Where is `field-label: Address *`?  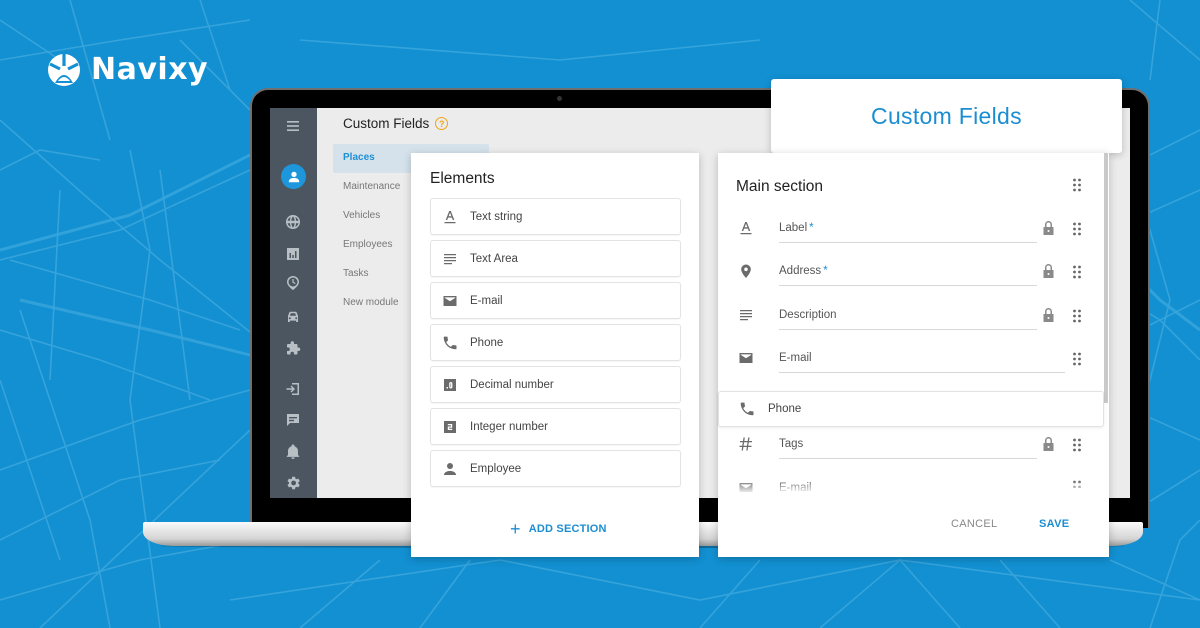 field-label: Address * is located at coordinates (803, 271).